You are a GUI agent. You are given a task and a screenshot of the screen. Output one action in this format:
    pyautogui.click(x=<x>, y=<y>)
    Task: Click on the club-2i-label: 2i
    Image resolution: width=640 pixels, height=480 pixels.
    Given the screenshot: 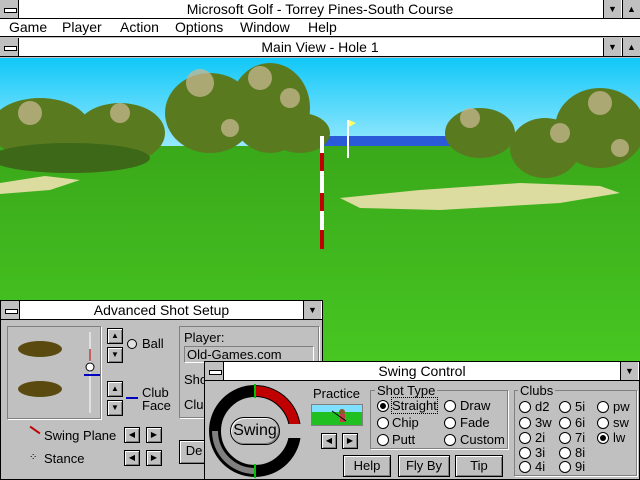 What is the action you would take?
    pyautogui.click(x=540, y=437)
    